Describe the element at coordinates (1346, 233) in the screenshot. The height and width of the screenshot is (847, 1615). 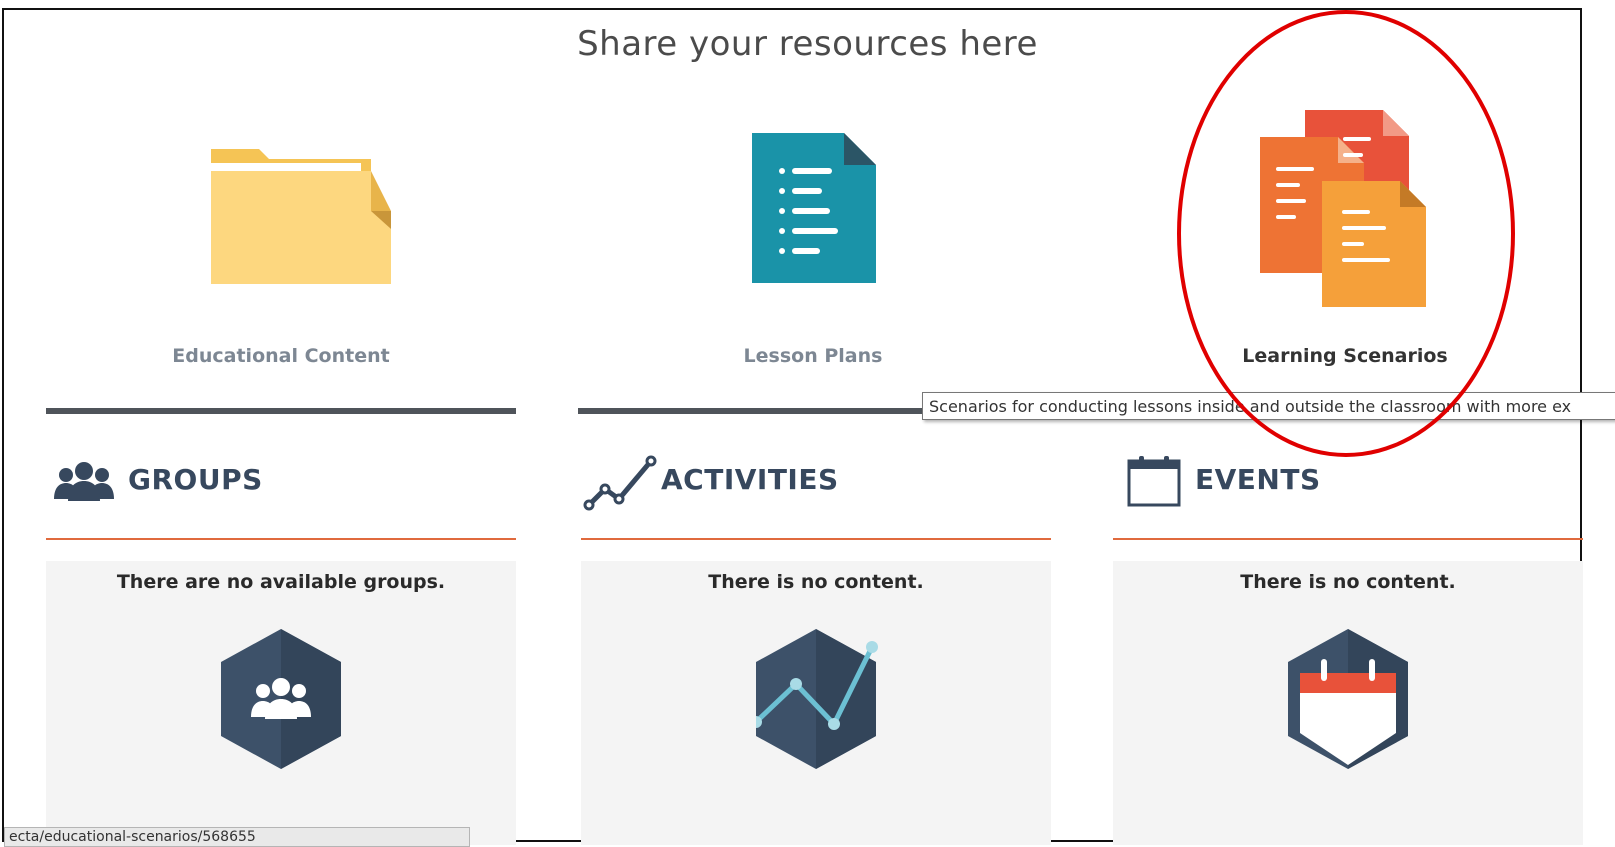
I see `highlight-circle` at that location.